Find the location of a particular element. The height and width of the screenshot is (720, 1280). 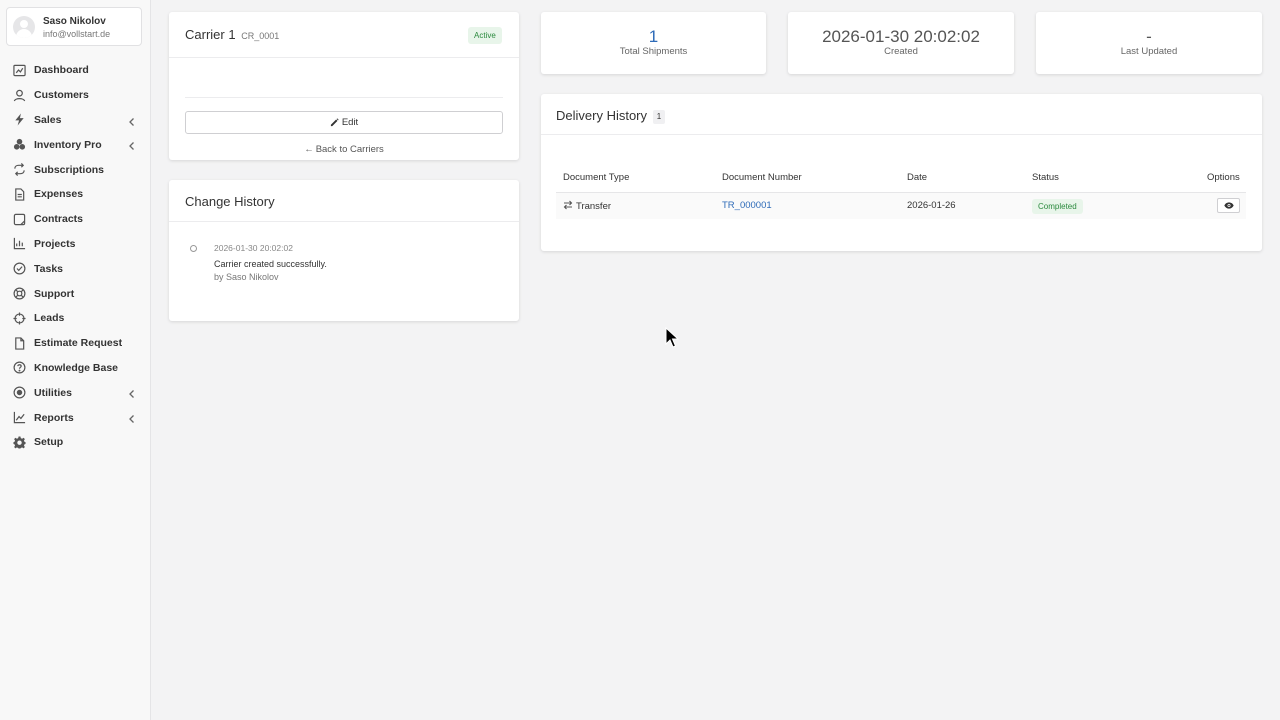

sidebar-item-label: Inventory Pro is located at coordinates (68, 144).